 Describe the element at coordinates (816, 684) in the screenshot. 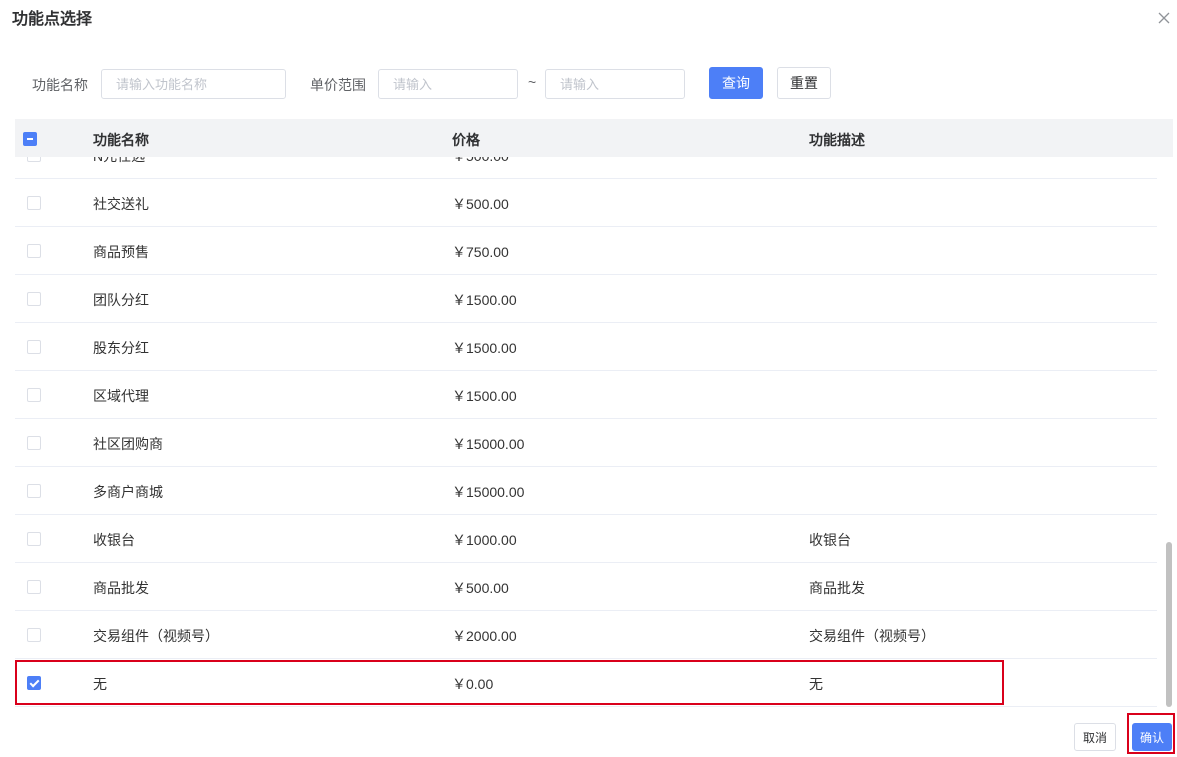

I see `row-desc: 无` at that location.